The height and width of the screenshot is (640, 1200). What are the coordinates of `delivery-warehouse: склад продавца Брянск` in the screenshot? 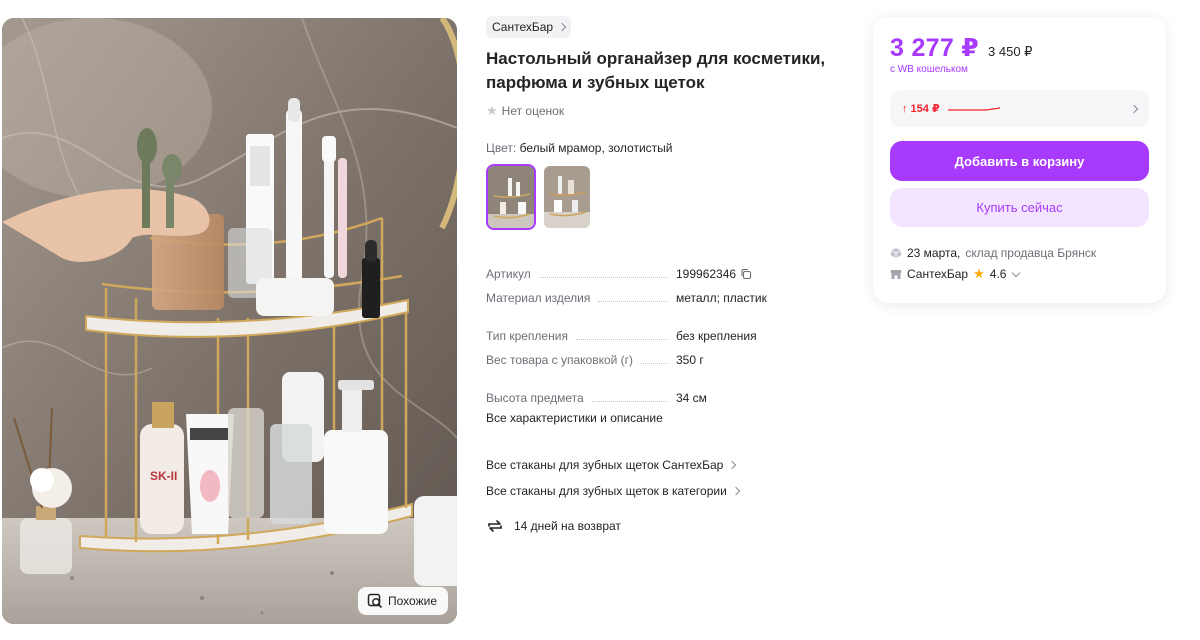 It's located at (1031, 253).